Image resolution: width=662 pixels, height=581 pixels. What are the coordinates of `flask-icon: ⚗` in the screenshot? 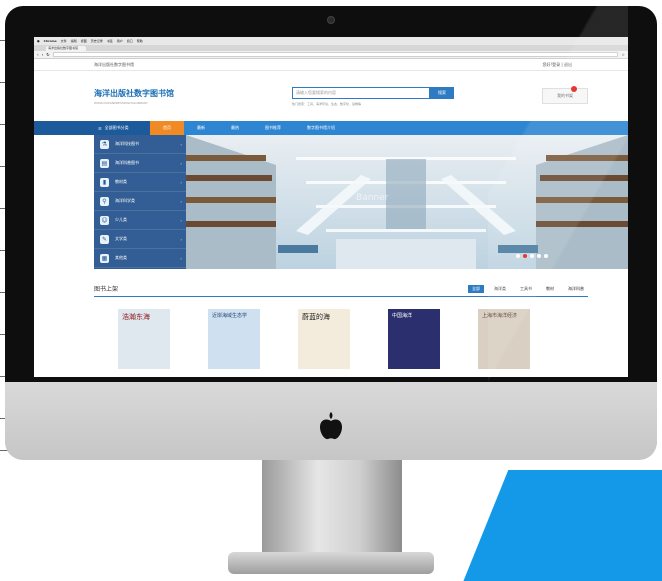 It's located at (104, 144).